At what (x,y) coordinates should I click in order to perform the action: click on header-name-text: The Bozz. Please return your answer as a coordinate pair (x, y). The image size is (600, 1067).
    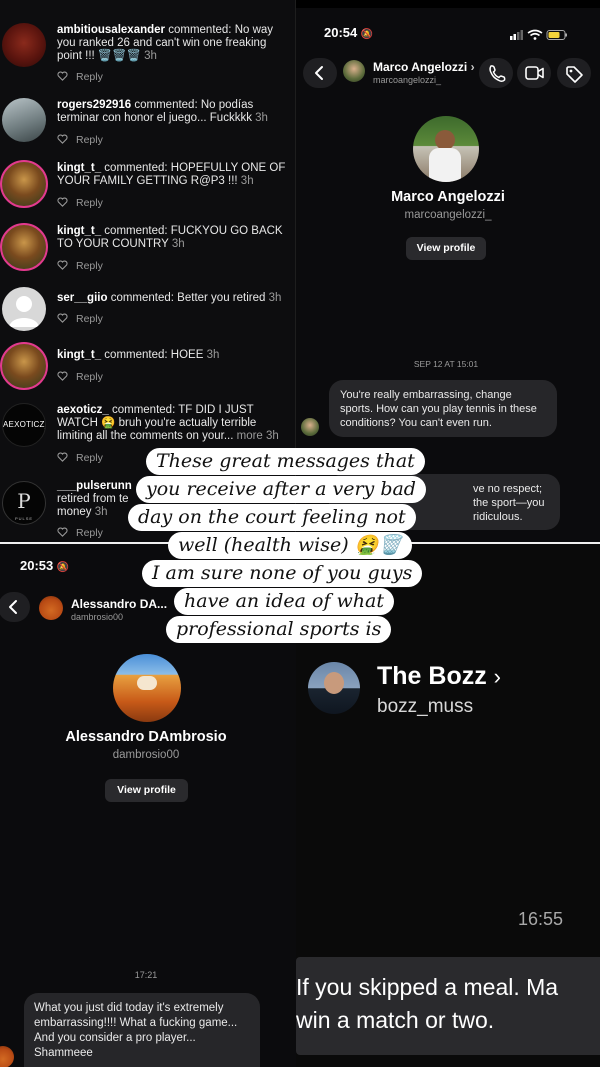
    Looking at the image, I should click on (432, 676).